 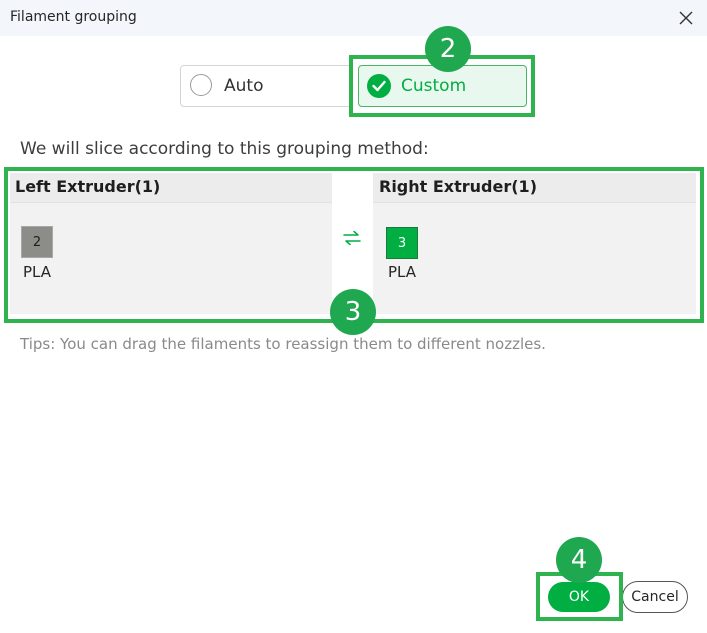 I want to click on left-extruder-title: Left Extruder(1), so click(x=88, y=186).